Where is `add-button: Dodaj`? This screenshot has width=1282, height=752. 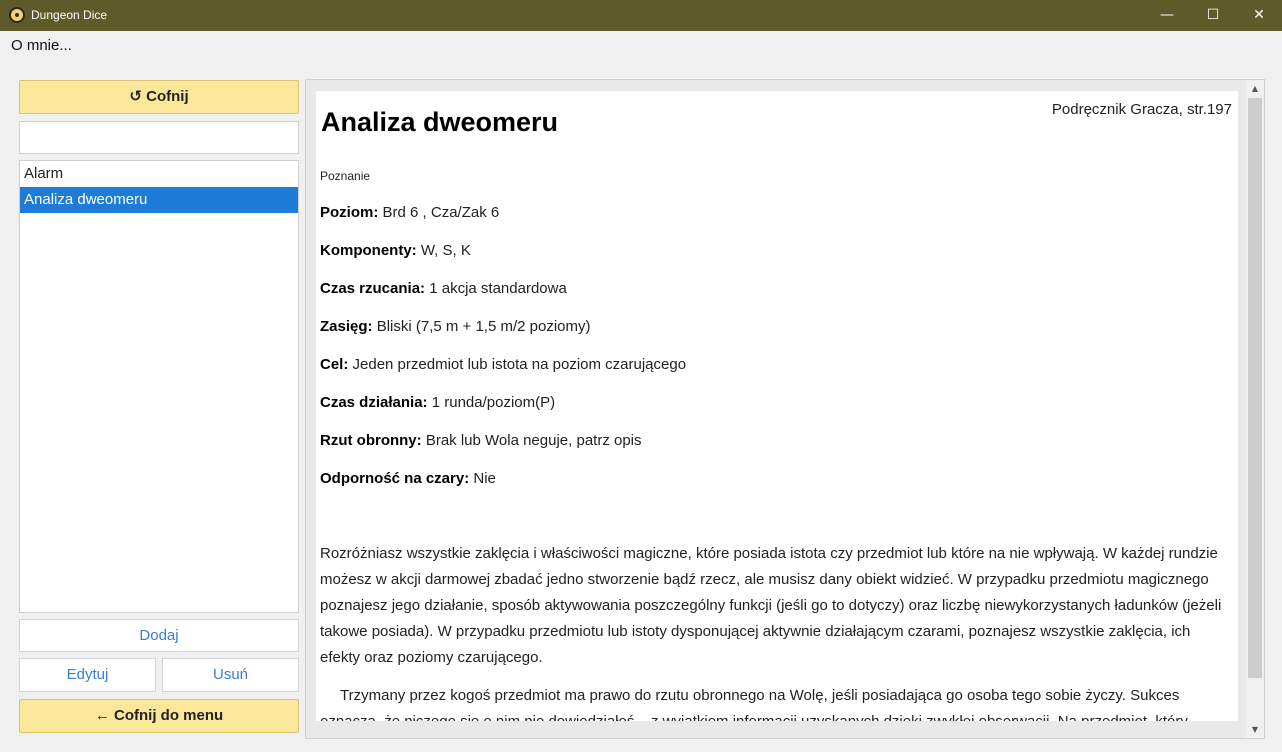 add-button: Dodaj is located at coordinates (159, 635).